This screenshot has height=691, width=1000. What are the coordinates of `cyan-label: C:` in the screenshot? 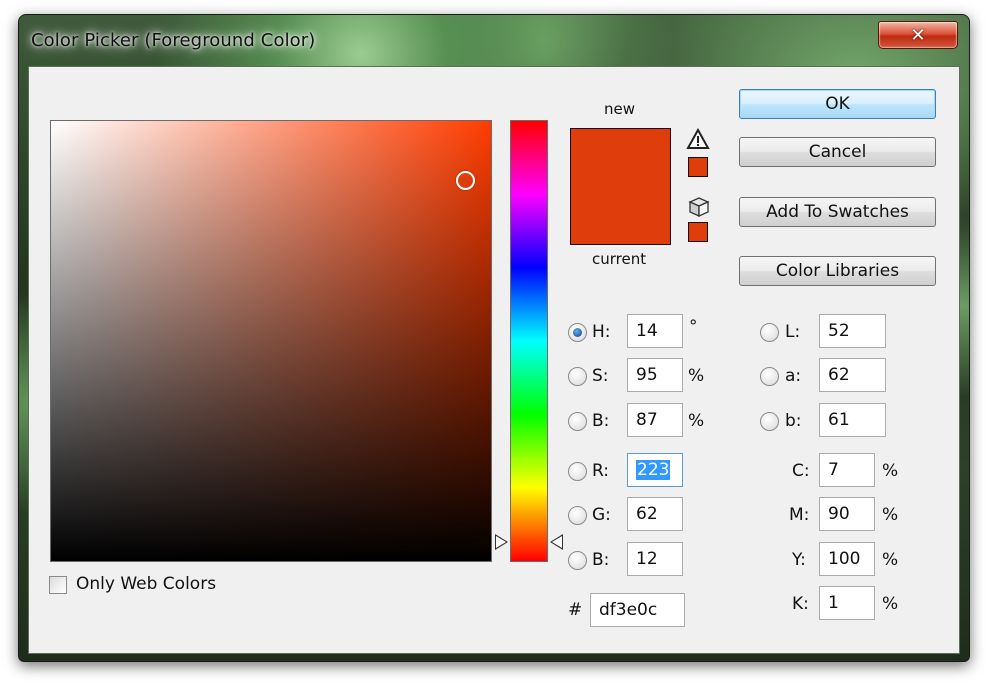 It's located at (801, 471).